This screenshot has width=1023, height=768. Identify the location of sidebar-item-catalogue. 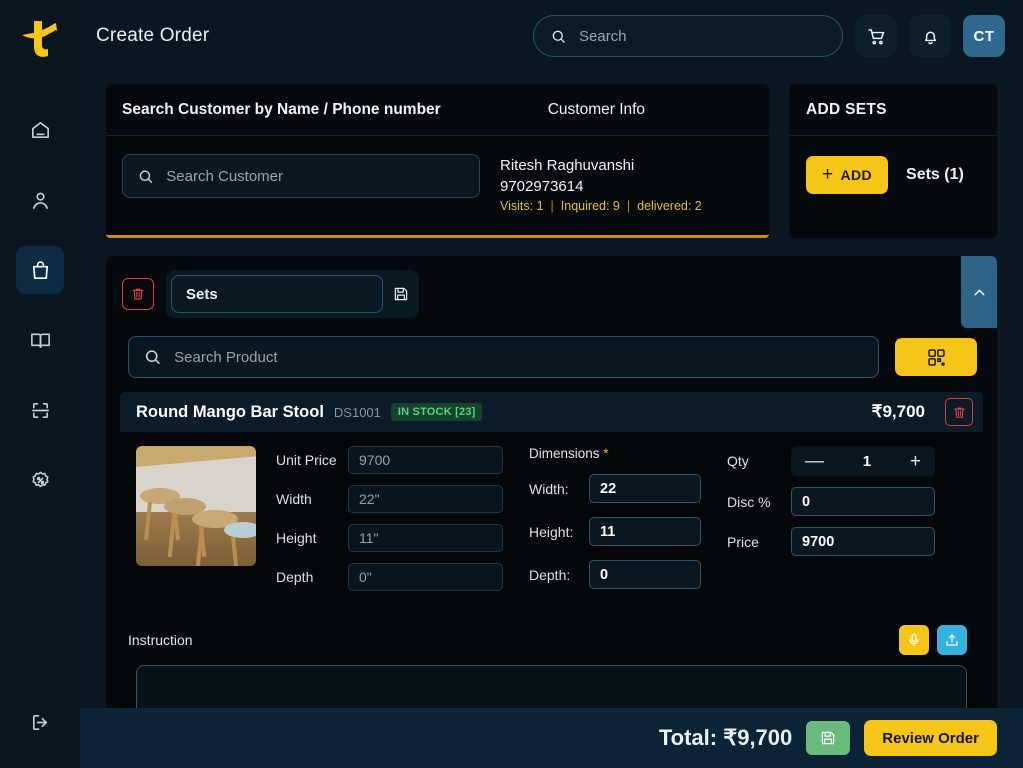
(40, 340).